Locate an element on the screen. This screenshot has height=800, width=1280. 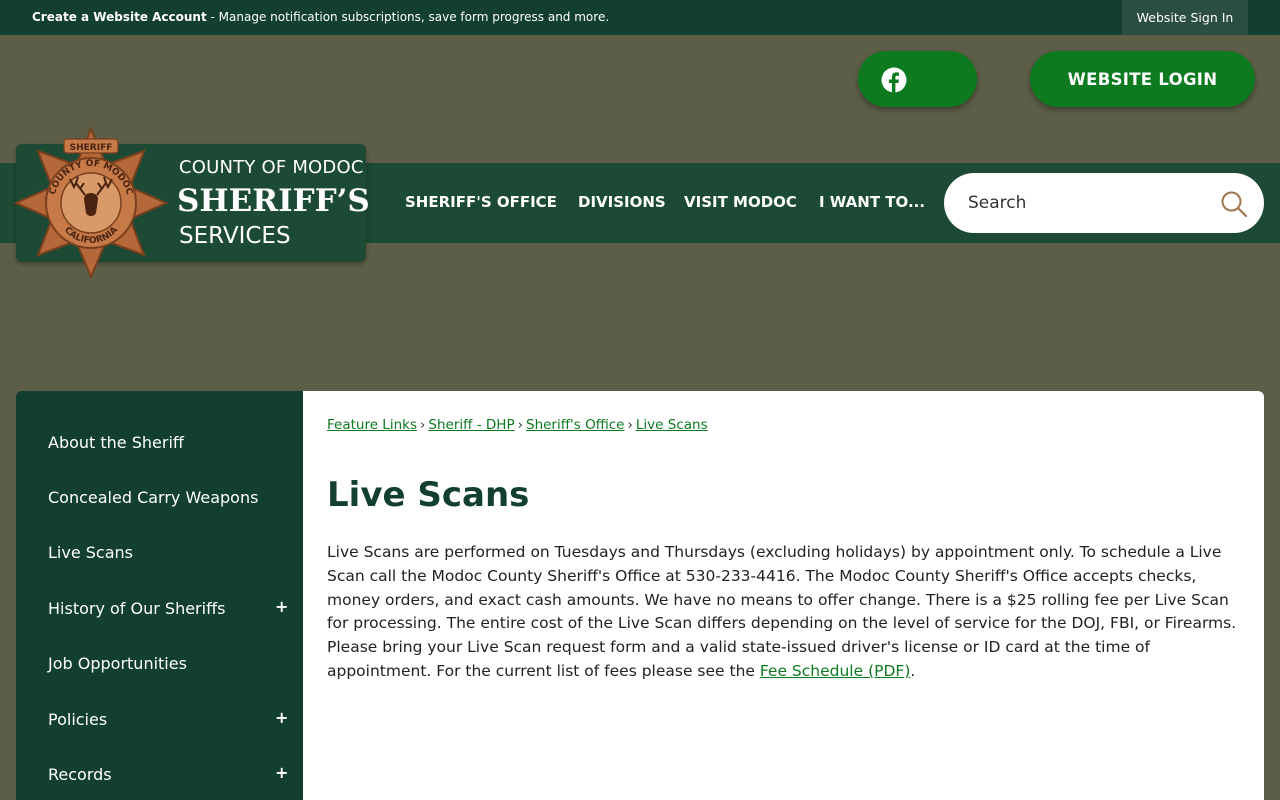
expand-records-button: + is located at coordinates (281, 772).